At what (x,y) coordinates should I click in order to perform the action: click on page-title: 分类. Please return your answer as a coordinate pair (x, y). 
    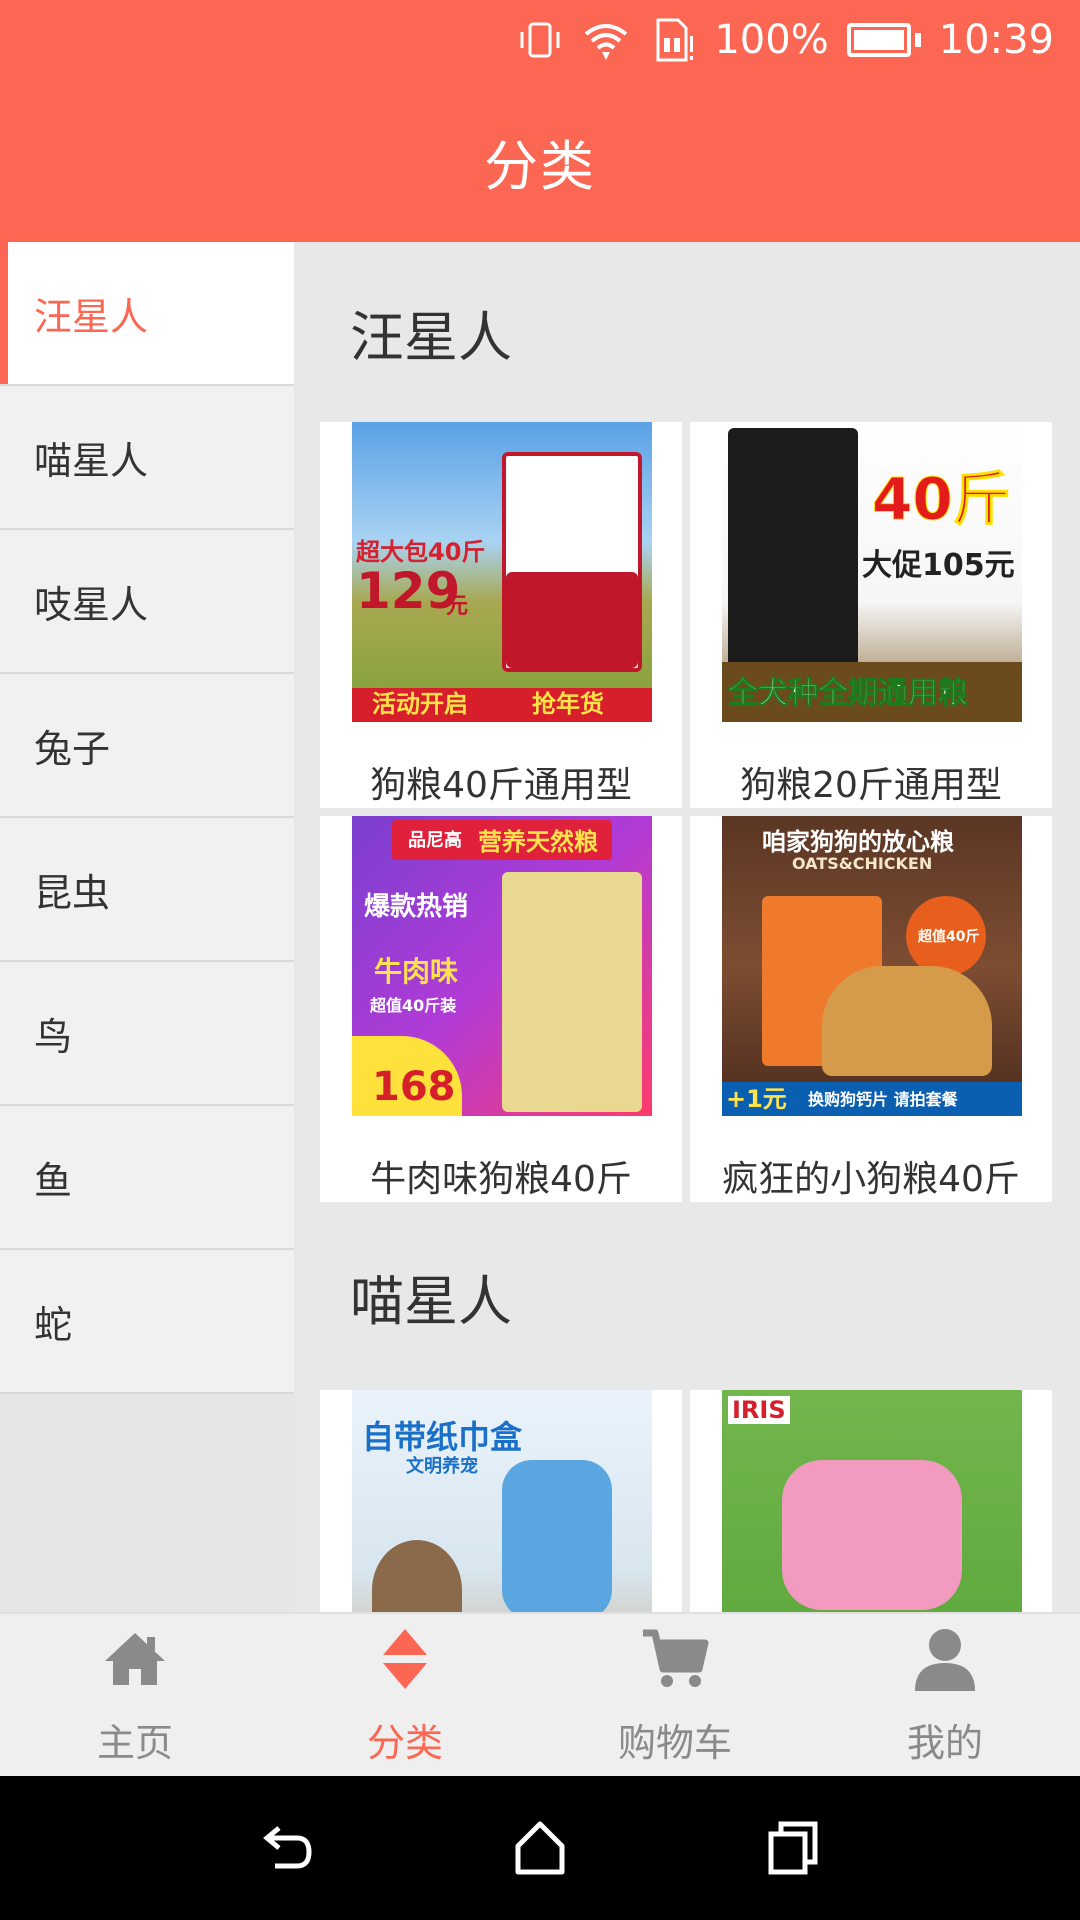
    Looking at the image, I should click on (540, 166).